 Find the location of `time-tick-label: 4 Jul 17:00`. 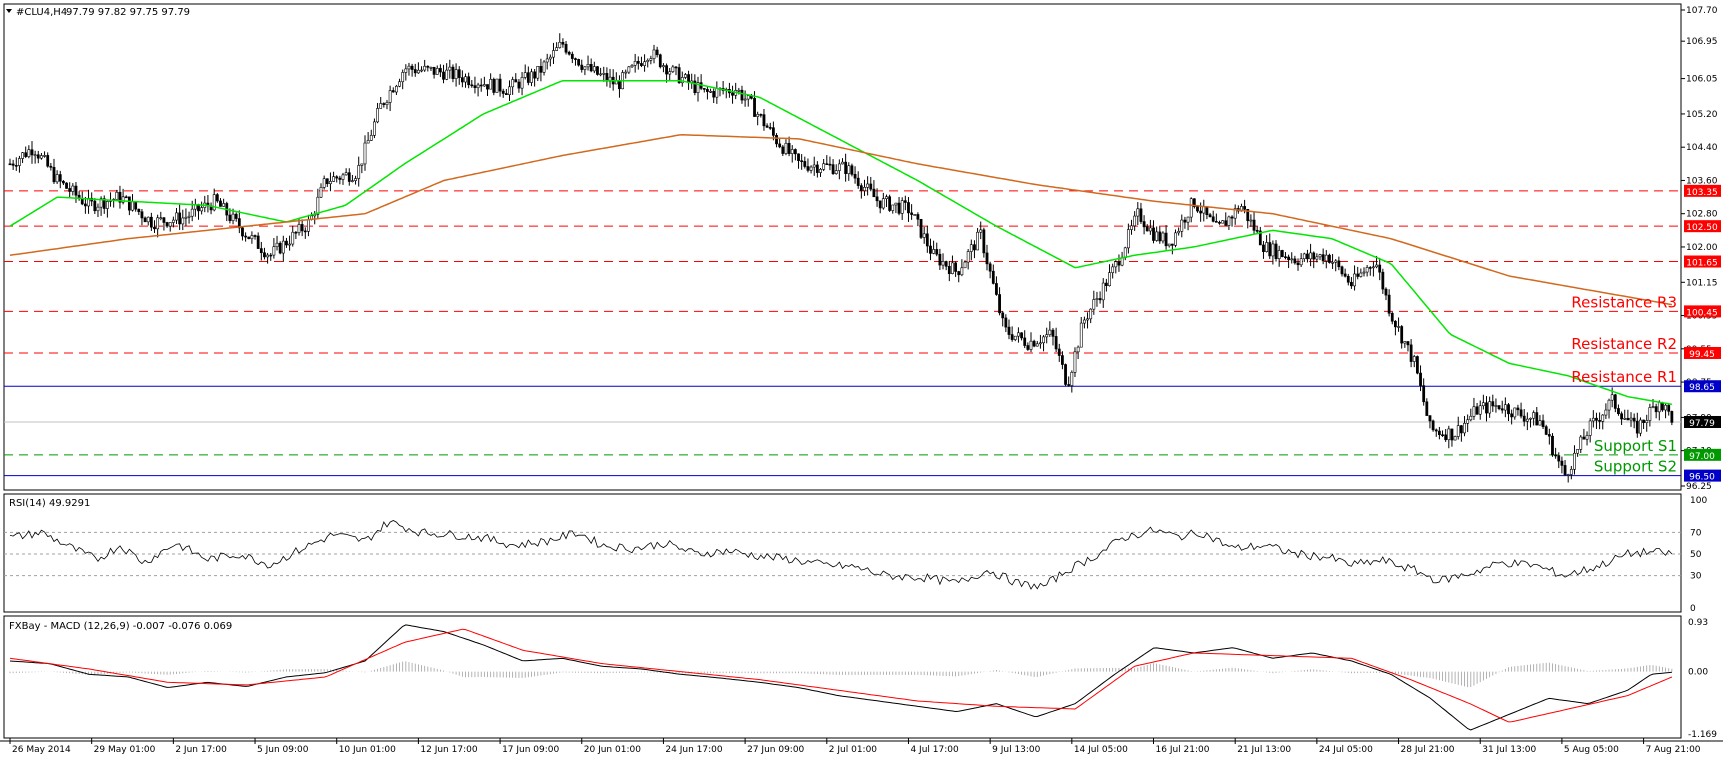

time-tick-label: 4 Jul 17:00 is located at coordinates (934, 750).